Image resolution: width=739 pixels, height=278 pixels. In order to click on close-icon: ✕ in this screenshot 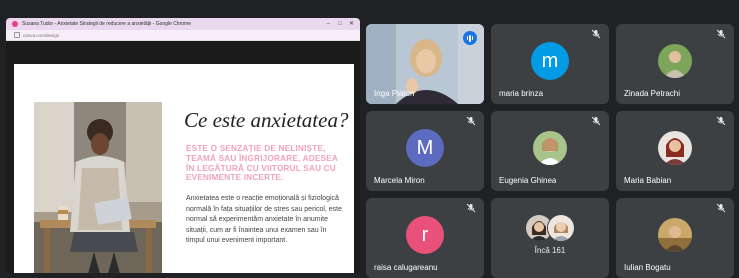, I will do `click(351, 24)`.